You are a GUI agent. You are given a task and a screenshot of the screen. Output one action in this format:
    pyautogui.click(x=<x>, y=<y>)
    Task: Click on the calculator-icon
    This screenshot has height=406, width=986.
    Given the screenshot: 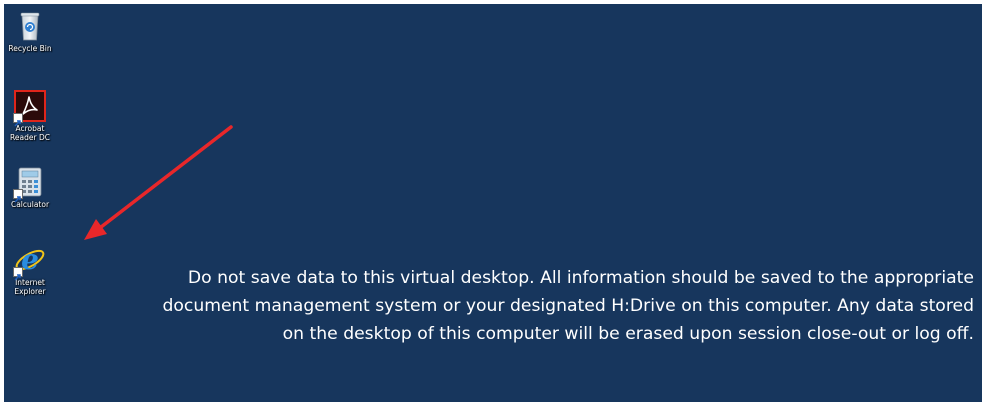 What is the action you would take?
    pyautogui.click(x=29, y=184)
    